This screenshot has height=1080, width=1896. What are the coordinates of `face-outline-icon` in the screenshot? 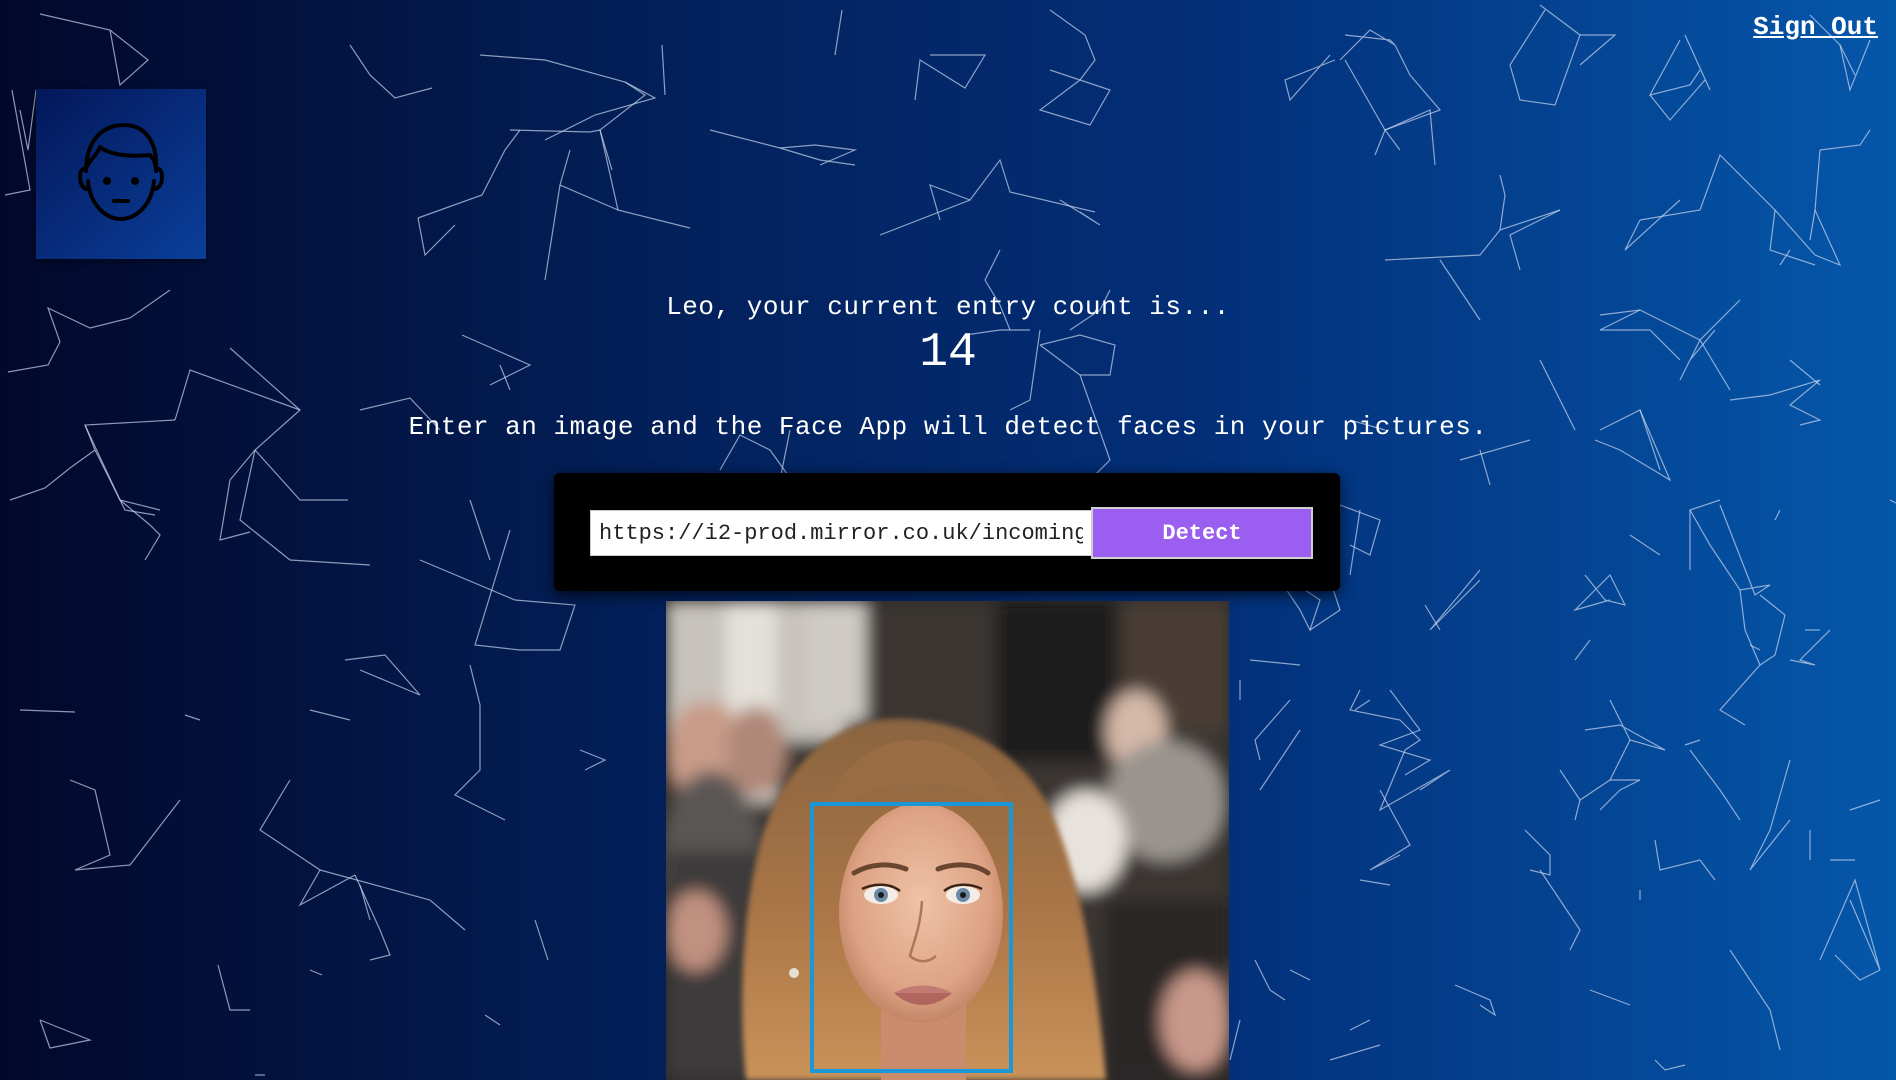 It's located at (121, 172).